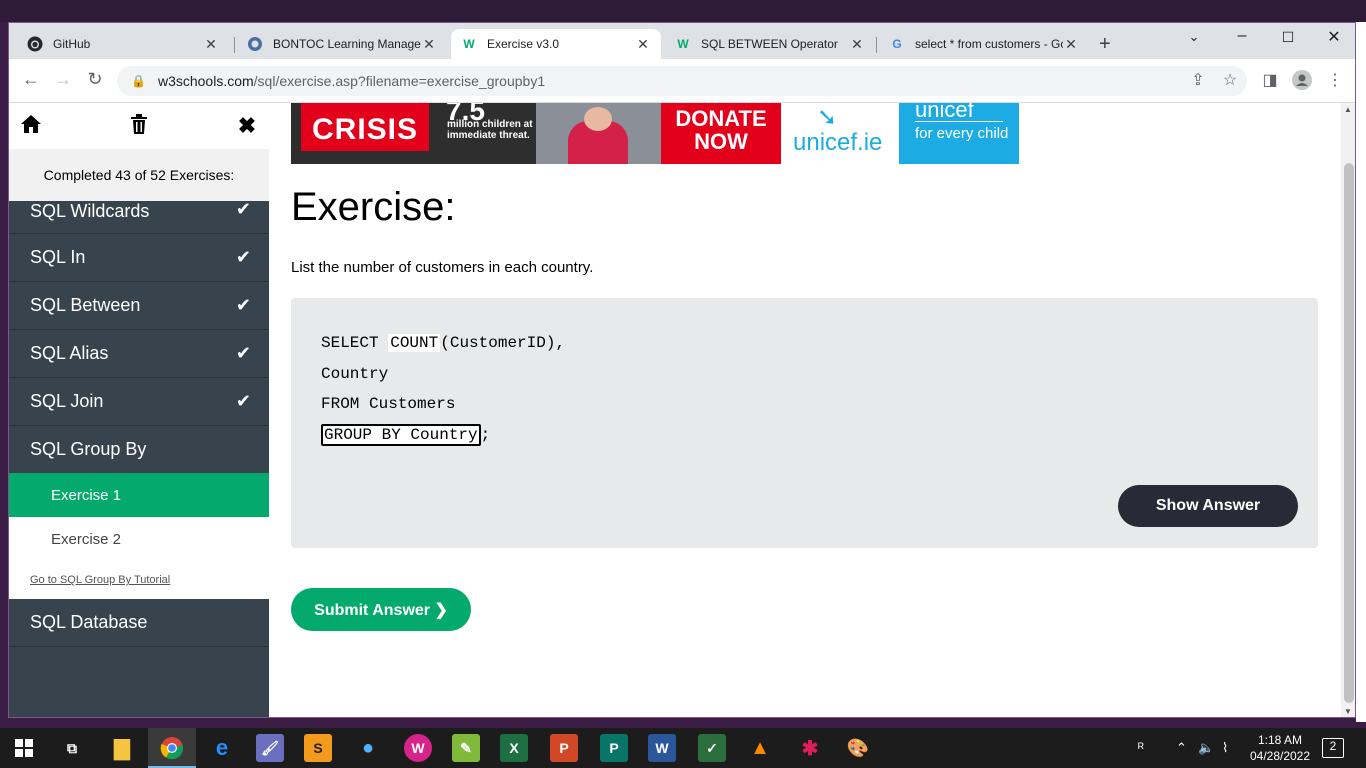  I want to click on menu-icon: ⋮, so click(1335, 80).